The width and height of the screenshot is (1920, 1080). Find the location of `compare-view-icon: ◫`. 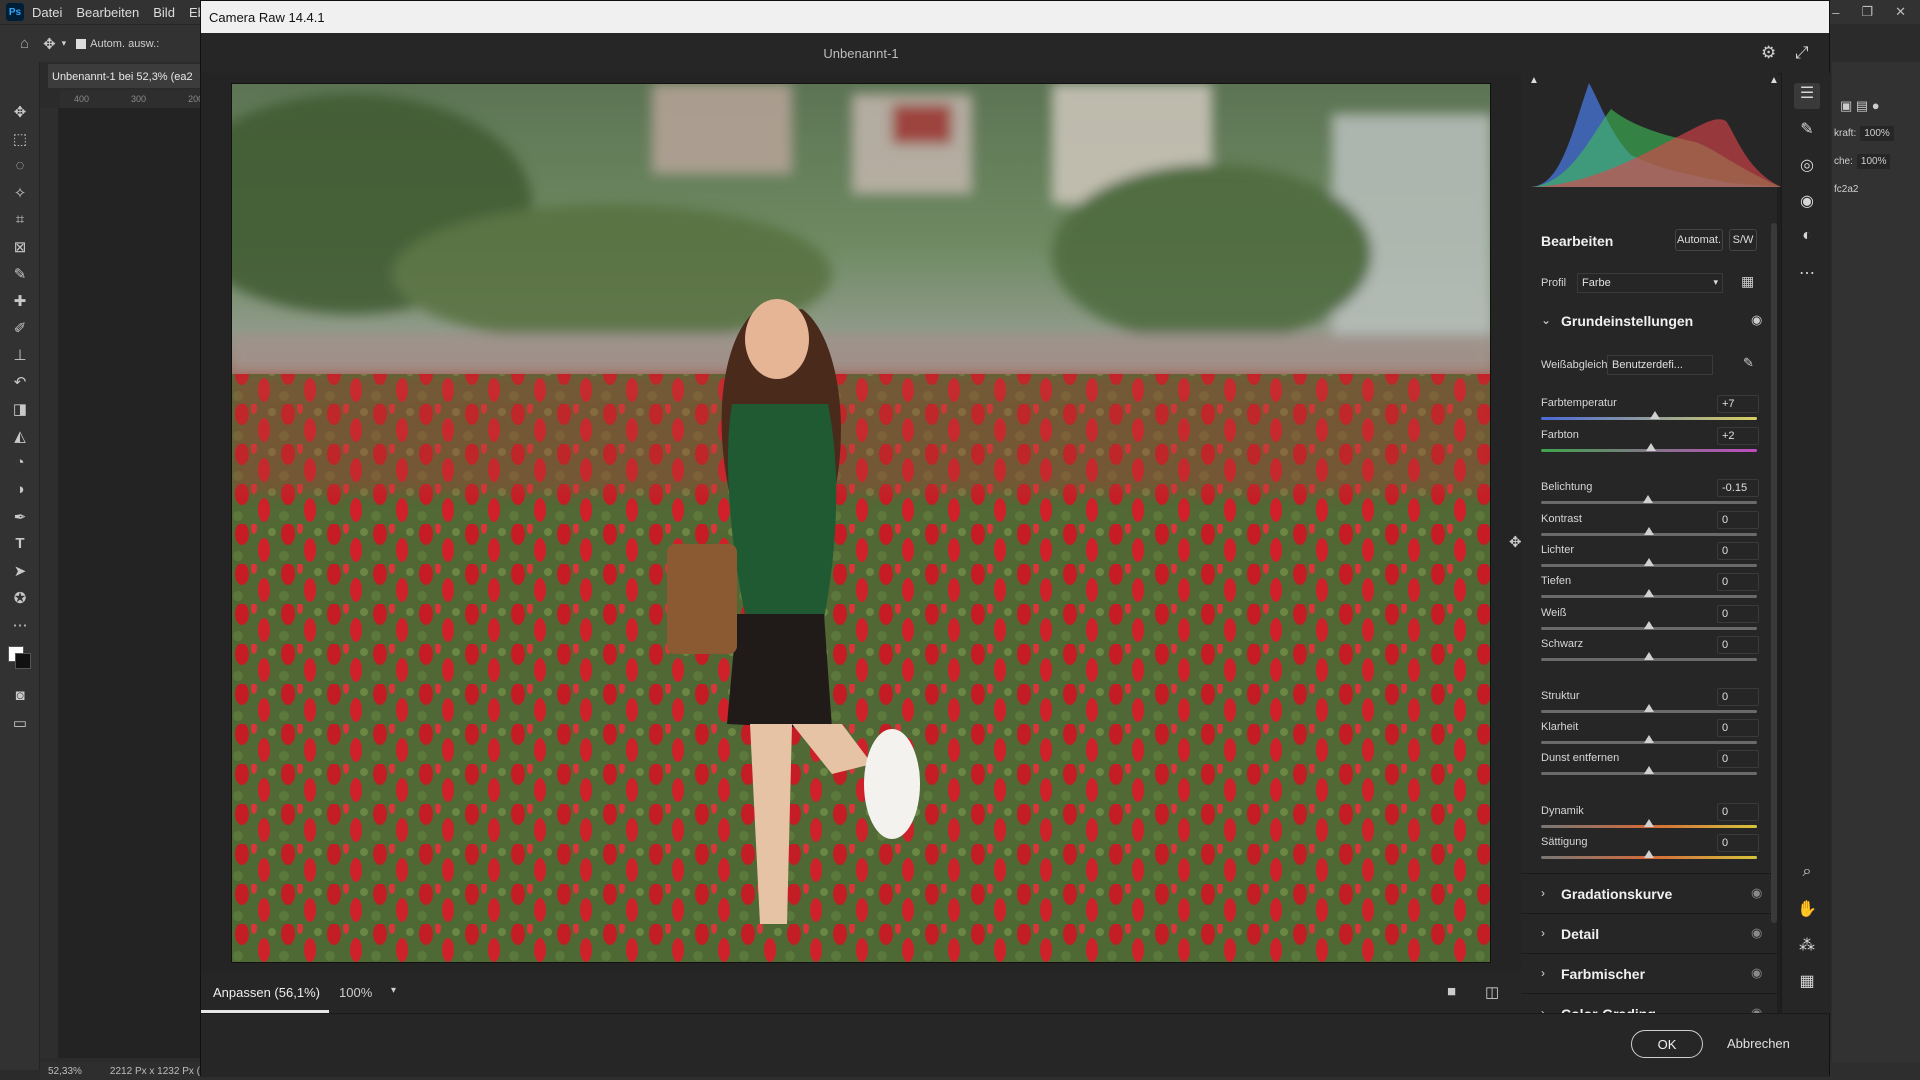

compare-view-icon: ◫ is located at coordinates (1492, 992).